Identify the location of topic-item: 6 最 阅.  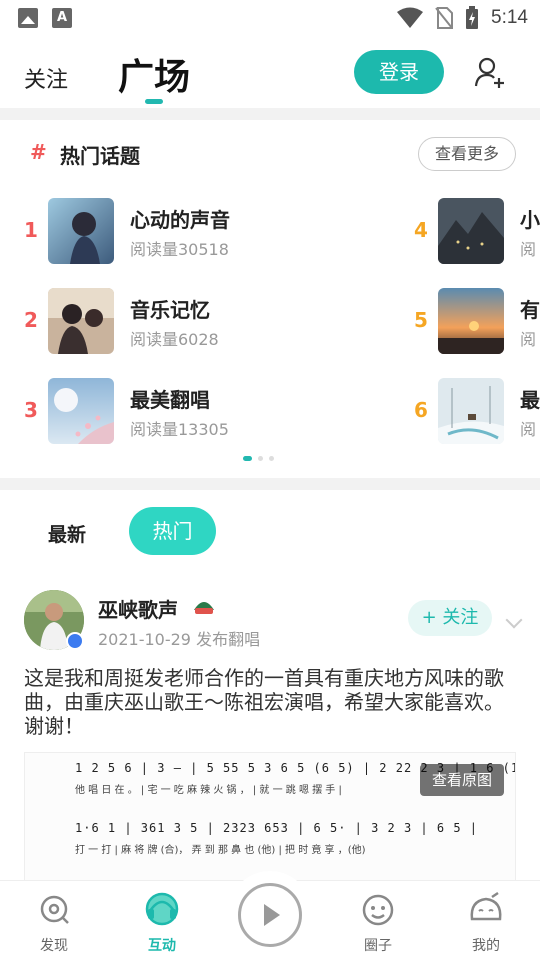
(477, 411).